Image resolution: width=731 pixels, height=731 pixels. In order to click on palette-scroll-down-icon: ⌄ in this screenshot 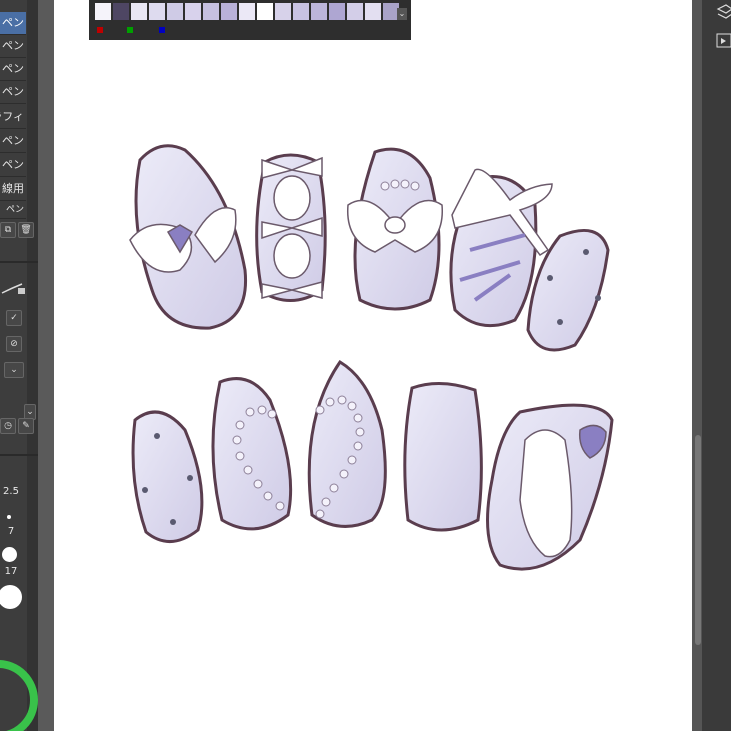, I will do `click(402, 14)`.